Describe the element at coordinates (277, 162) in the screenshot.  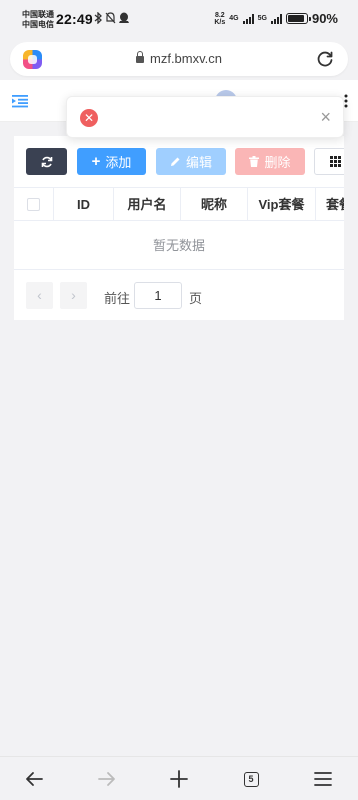
I see `delete-button-label: 删除` at that location.